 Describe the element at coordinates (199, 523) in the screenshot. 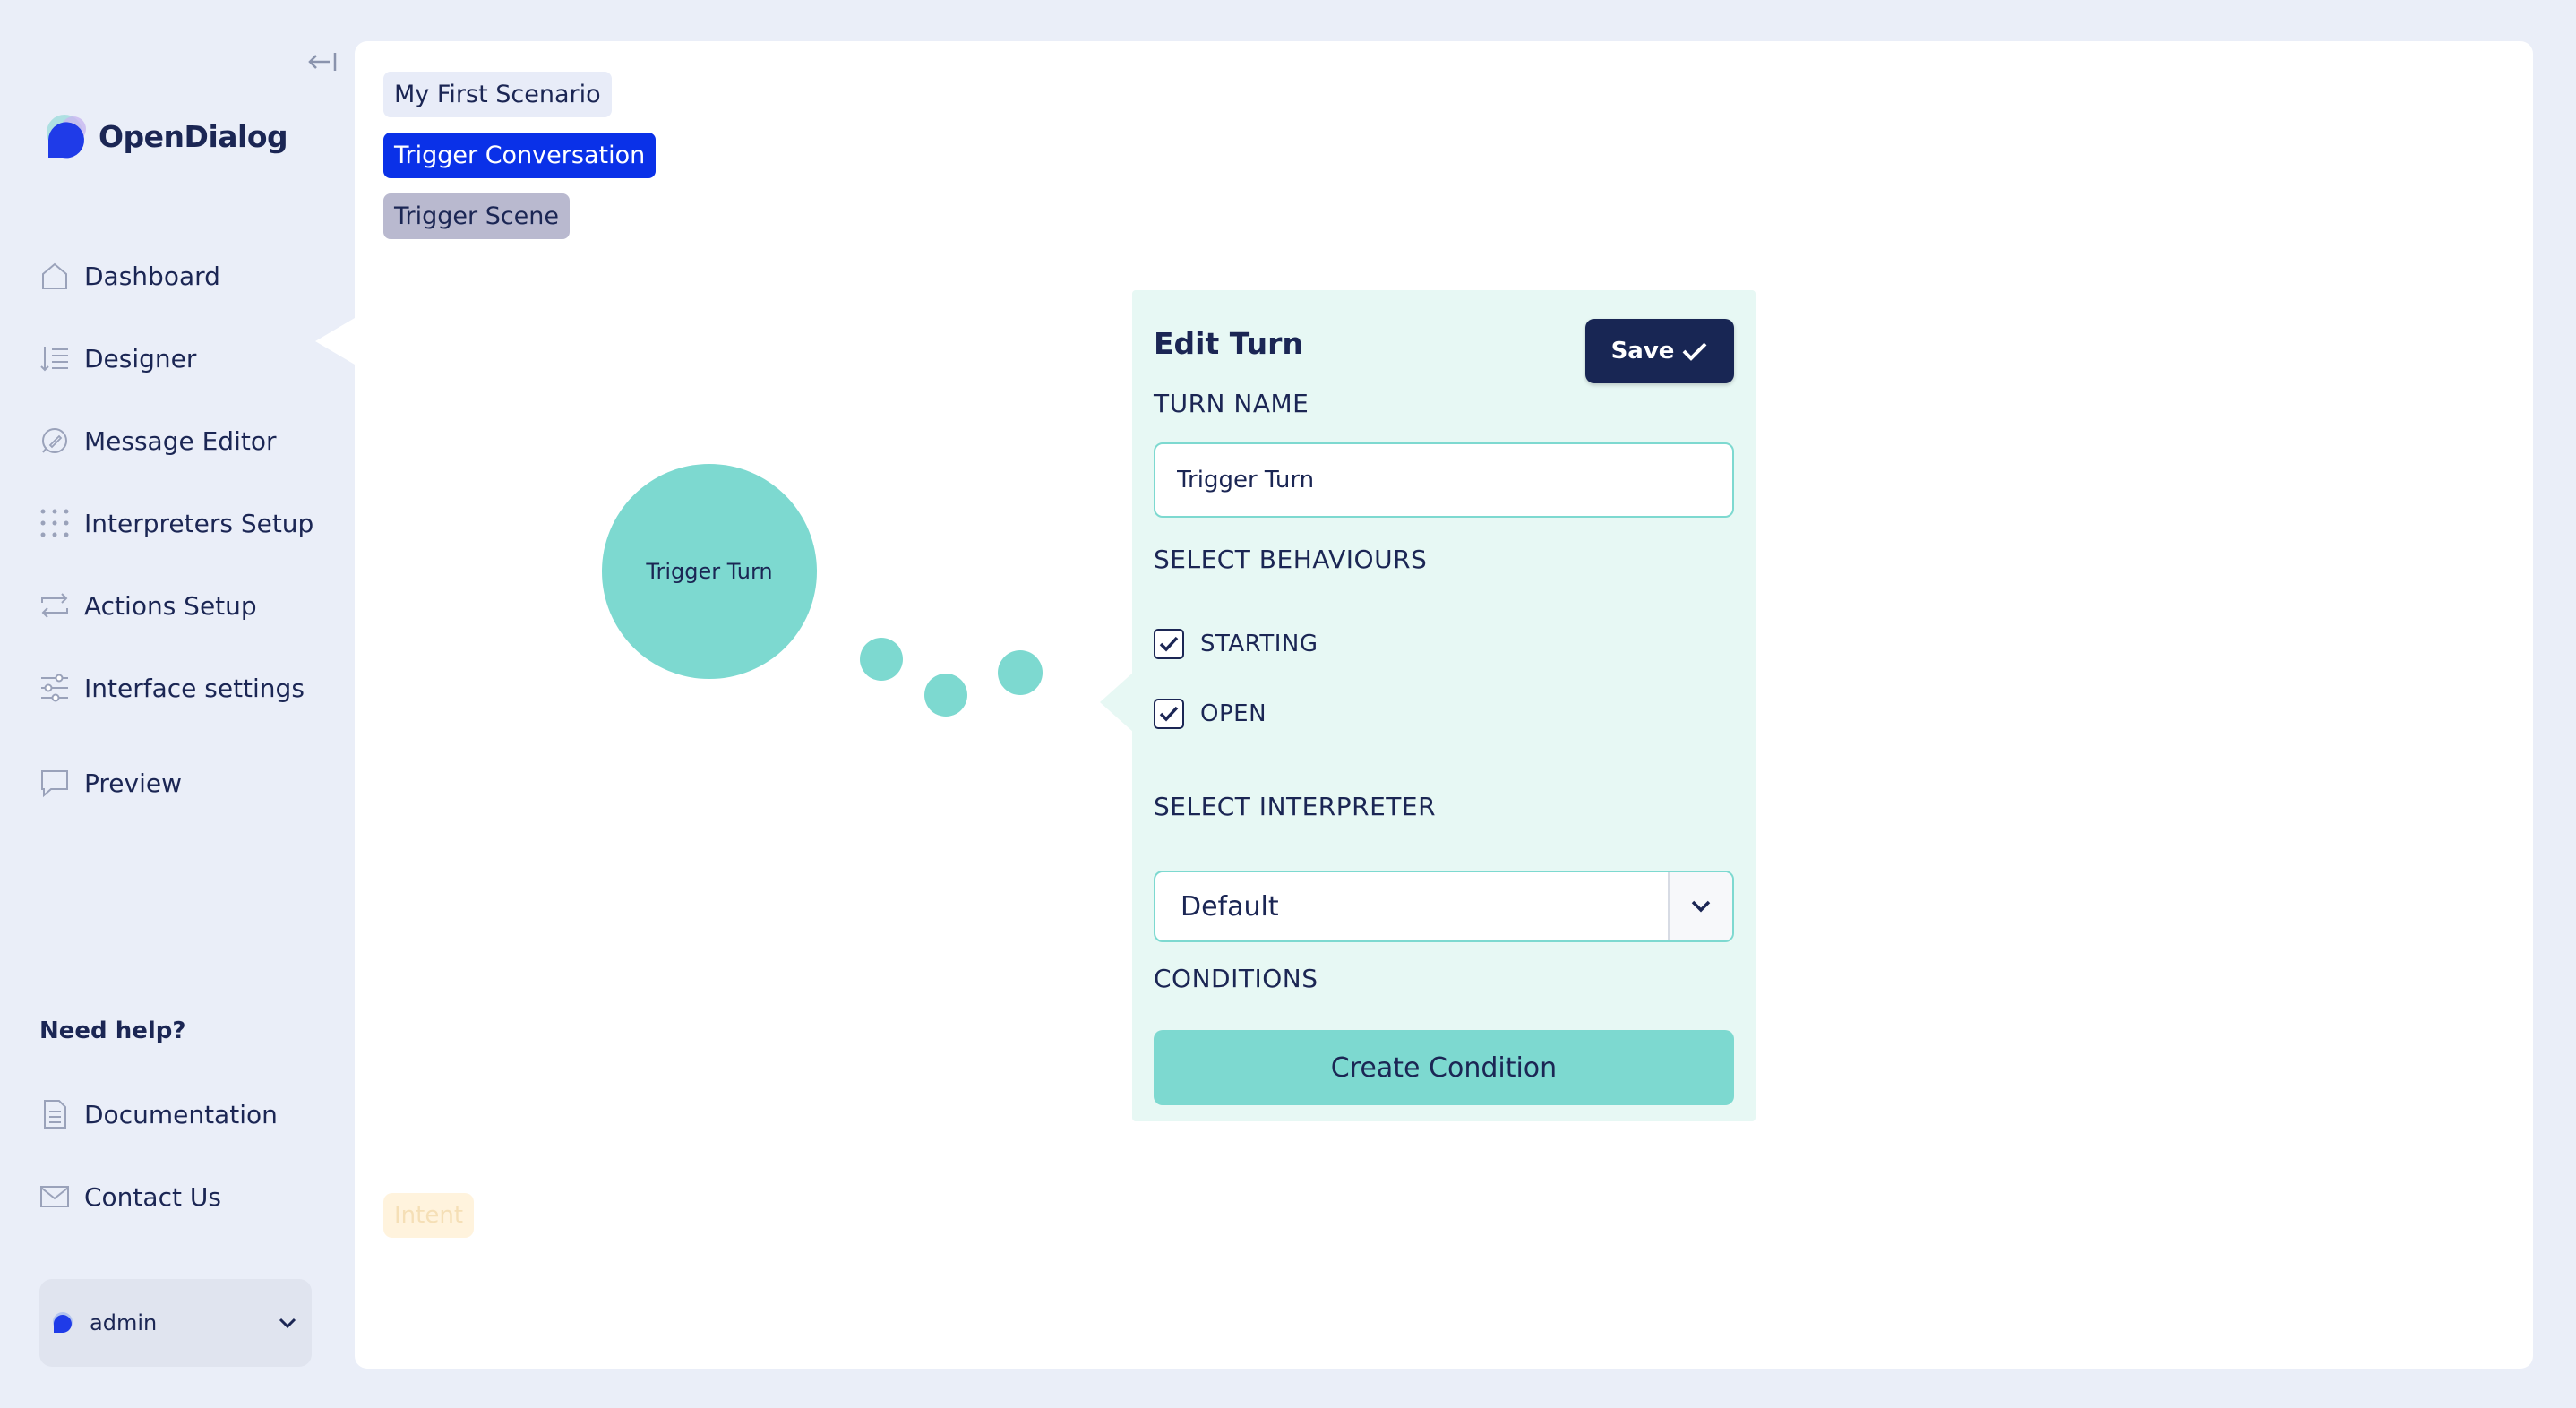

I see `sidebar-item-label: Interpreters Setup` at that location.